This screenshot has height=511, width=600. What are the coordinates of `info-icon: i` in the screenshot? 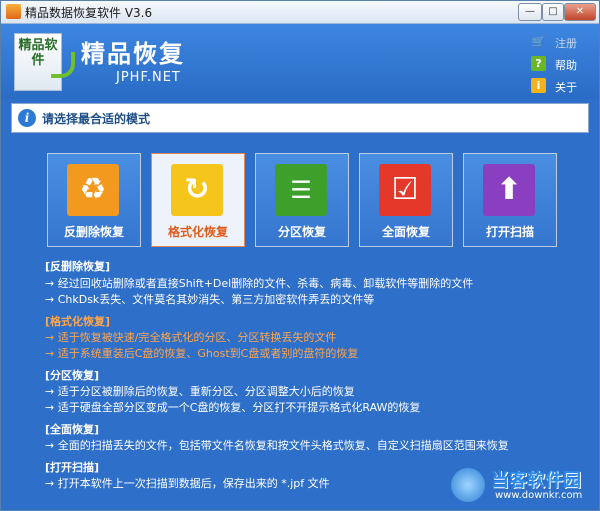 It's located at (538, 85).